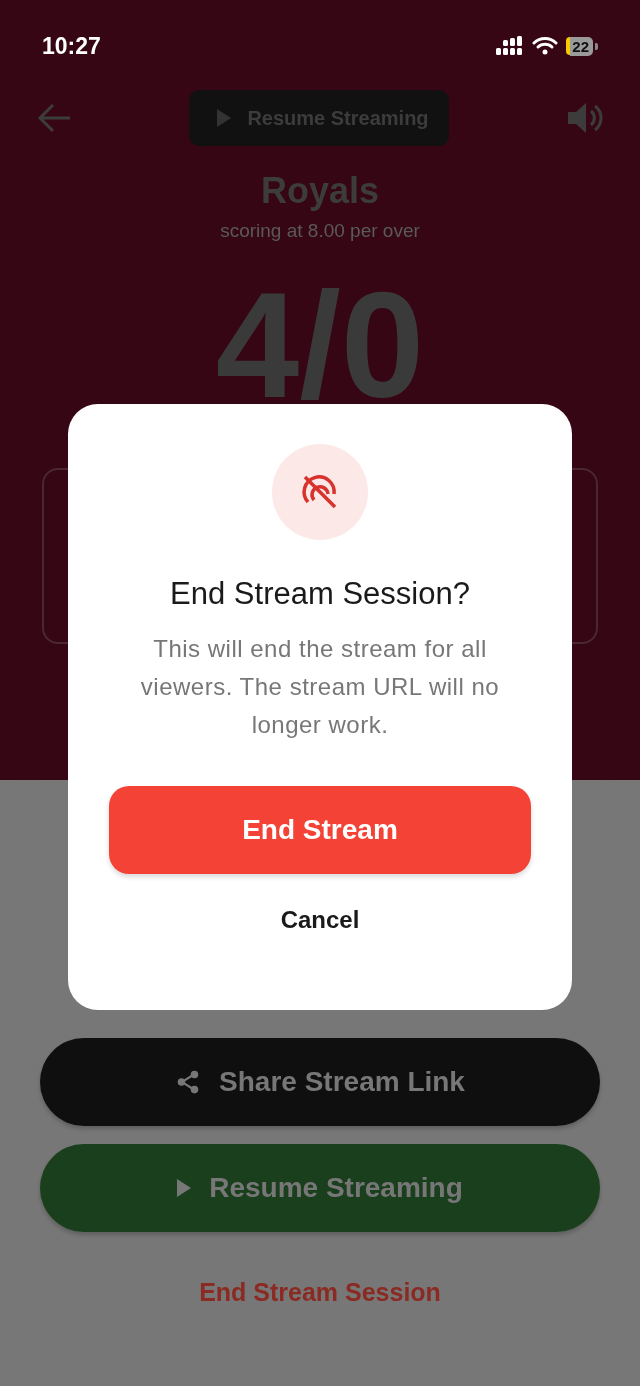 The height and width of the screenshot is (1386, 640). I want to click on signal-icon, so click(510, 46).